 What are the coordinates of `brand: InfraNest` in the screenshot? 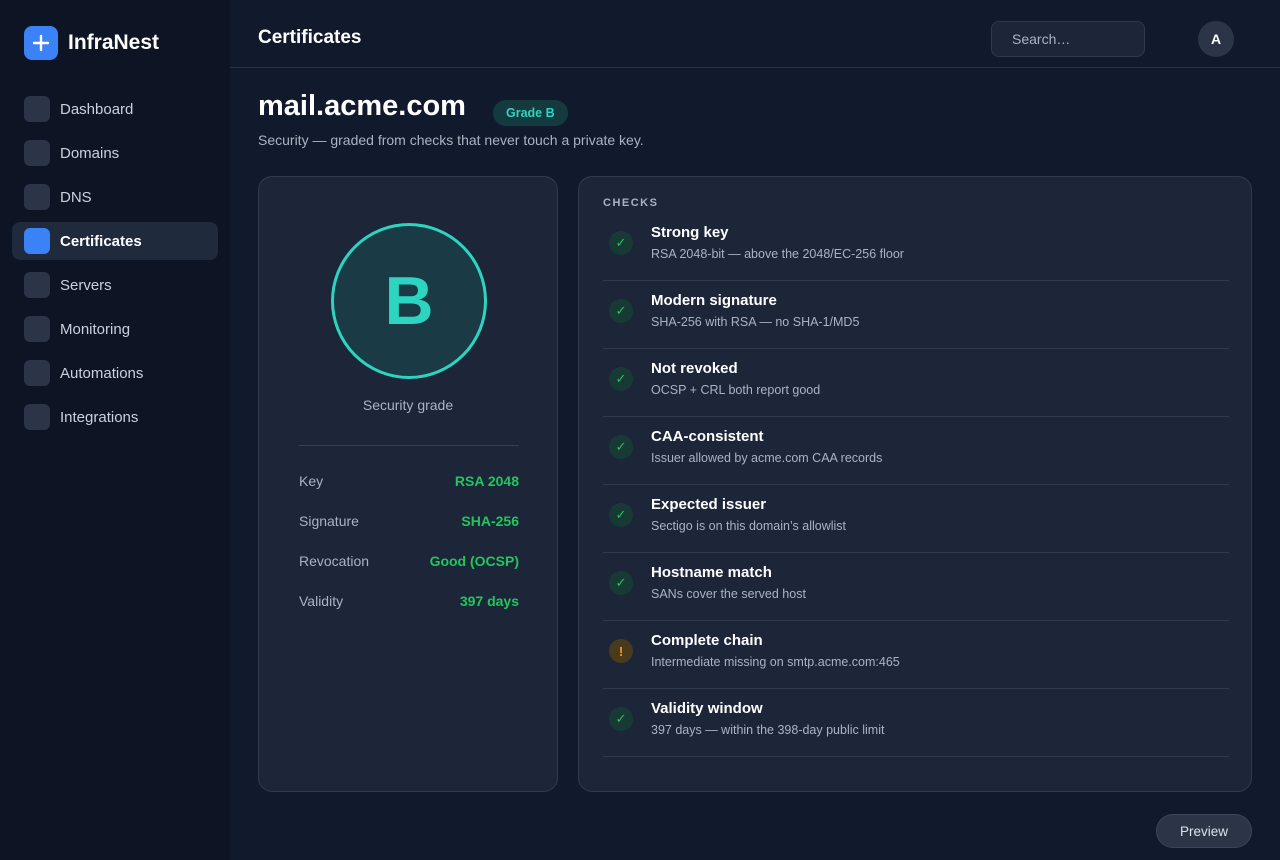 It's located at (91, 43).